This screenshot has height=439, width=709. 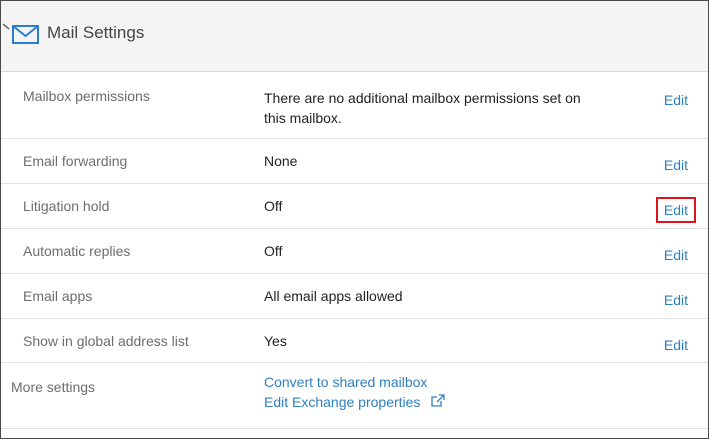 What do you see at coordinates (676, 210) in the screenshot?
I see `edit-litigation-hold-link: Edit` at bounding box center [676, 210].